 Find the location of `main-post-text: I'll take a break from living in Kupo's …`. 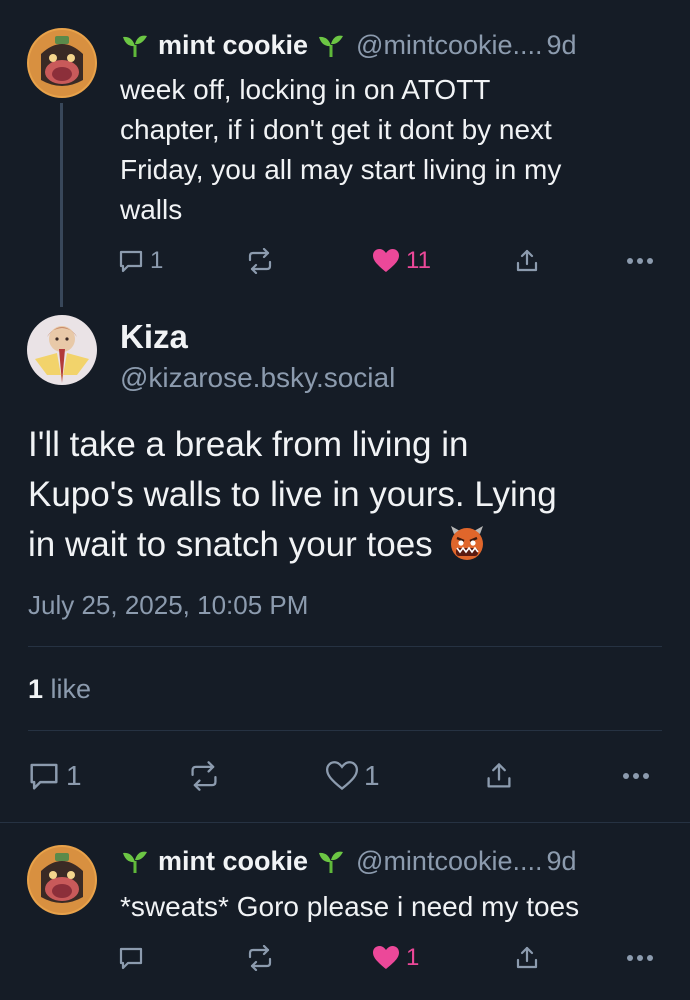

main-post-text: I'll take a break from living in Kupo's … is located at coordinates (353, 498).